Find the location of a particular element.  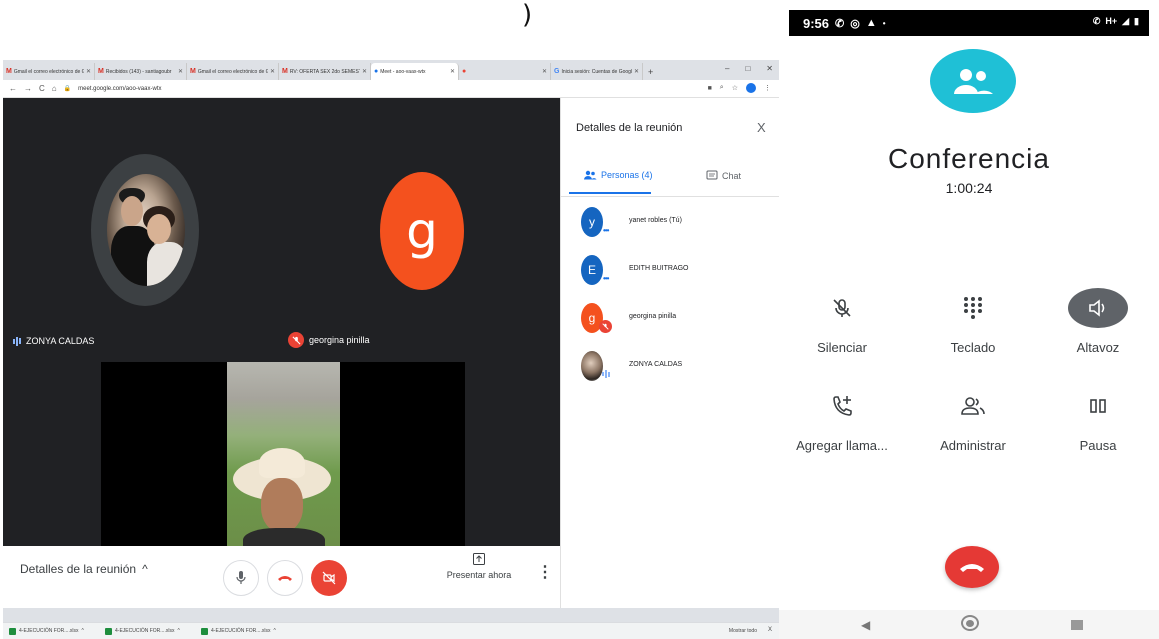

participant-name: yanet robles (Tú) is located at coordinates (655, 220).